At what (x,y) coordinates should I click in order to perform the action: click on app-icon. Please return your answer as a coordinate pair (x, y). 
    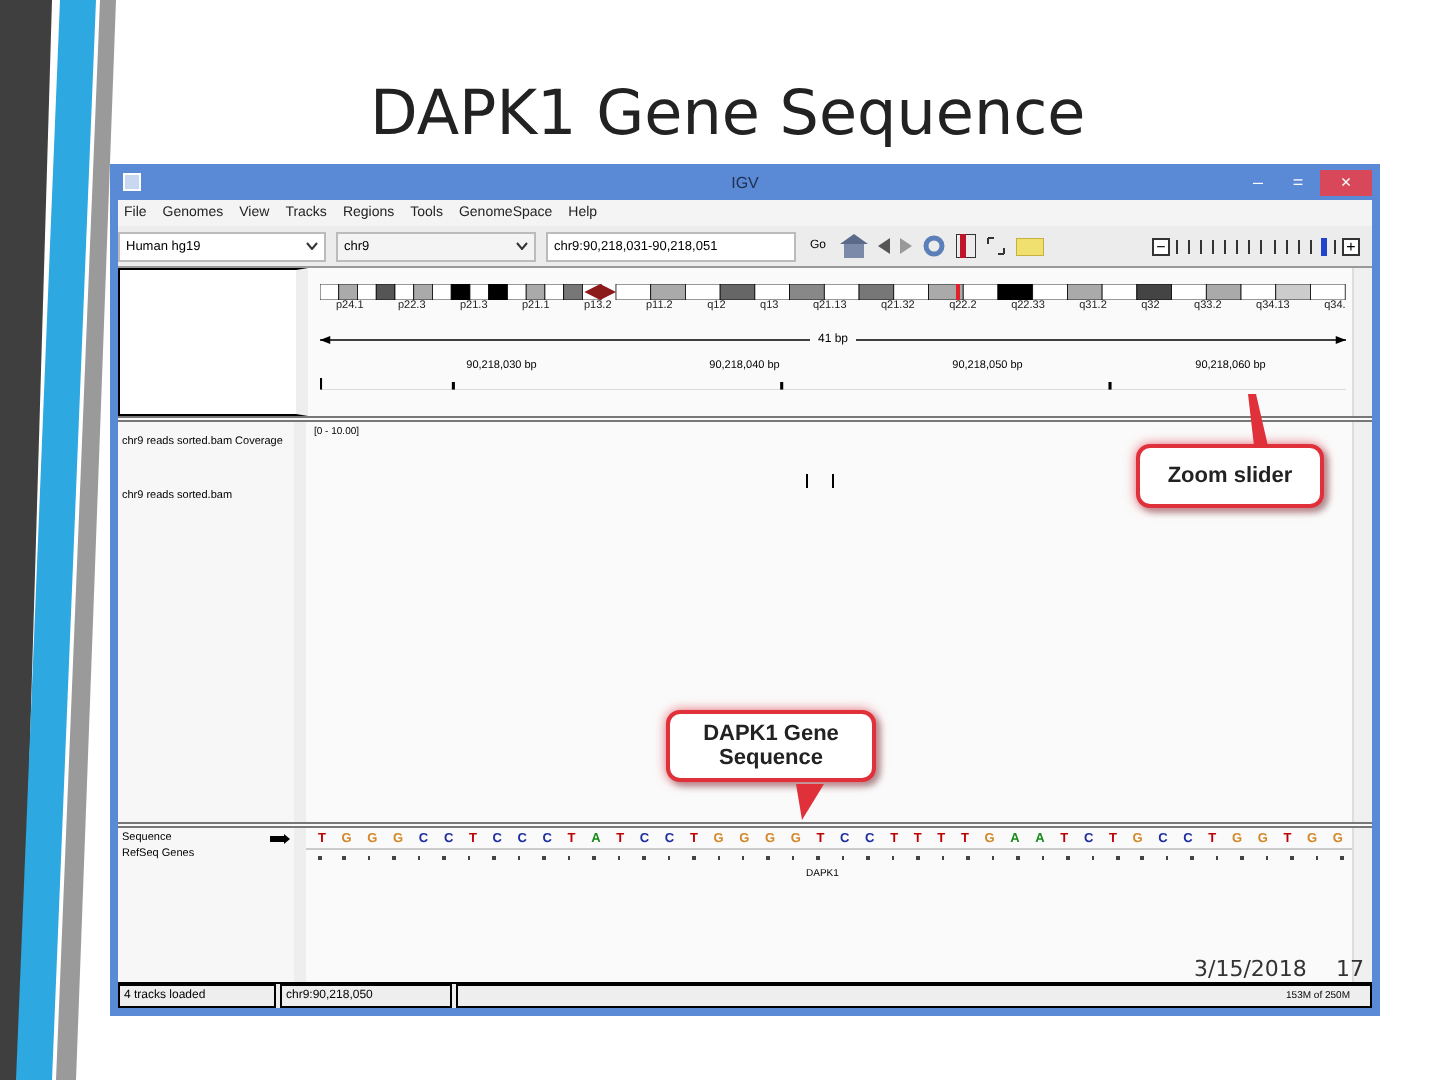
    Looking at the image, I should click on (132, 182).